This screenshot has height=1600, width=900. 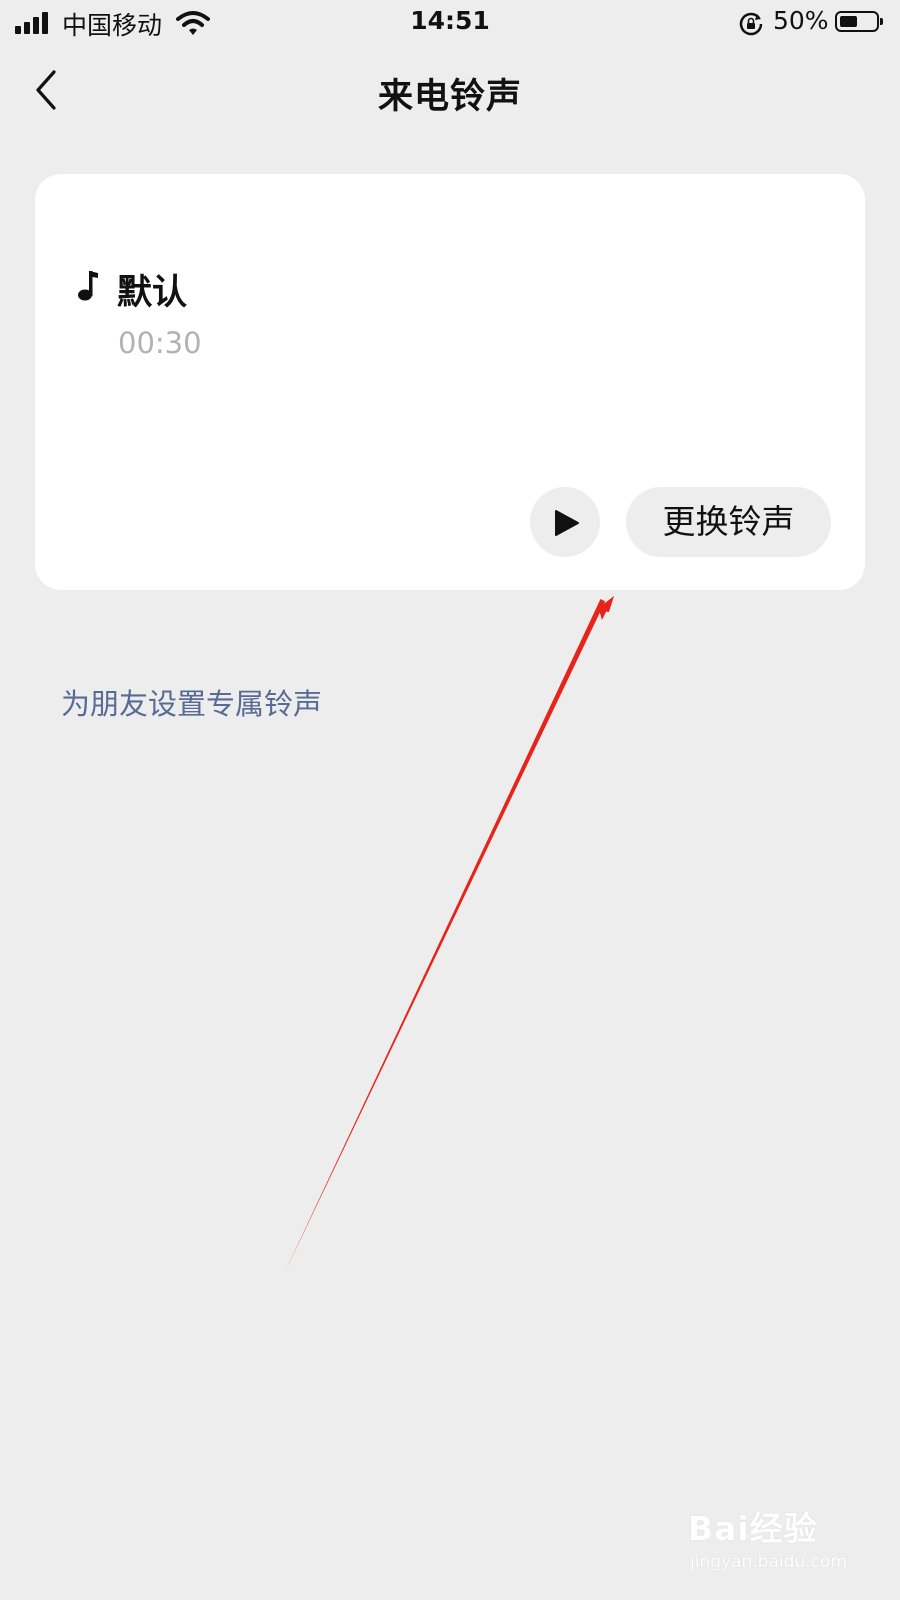 I want to click on navigation-bar: 来电铃声, so click(x=450, y=91).